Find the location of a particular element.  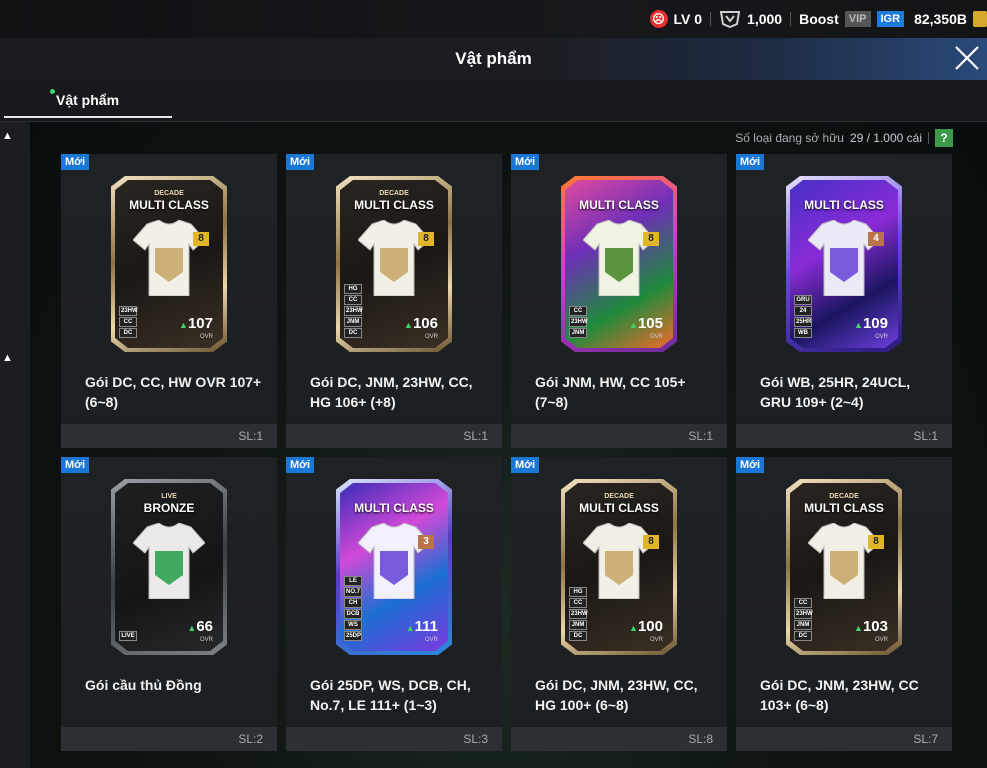

level-text: LV 0 is located at coordinates (688, 19).